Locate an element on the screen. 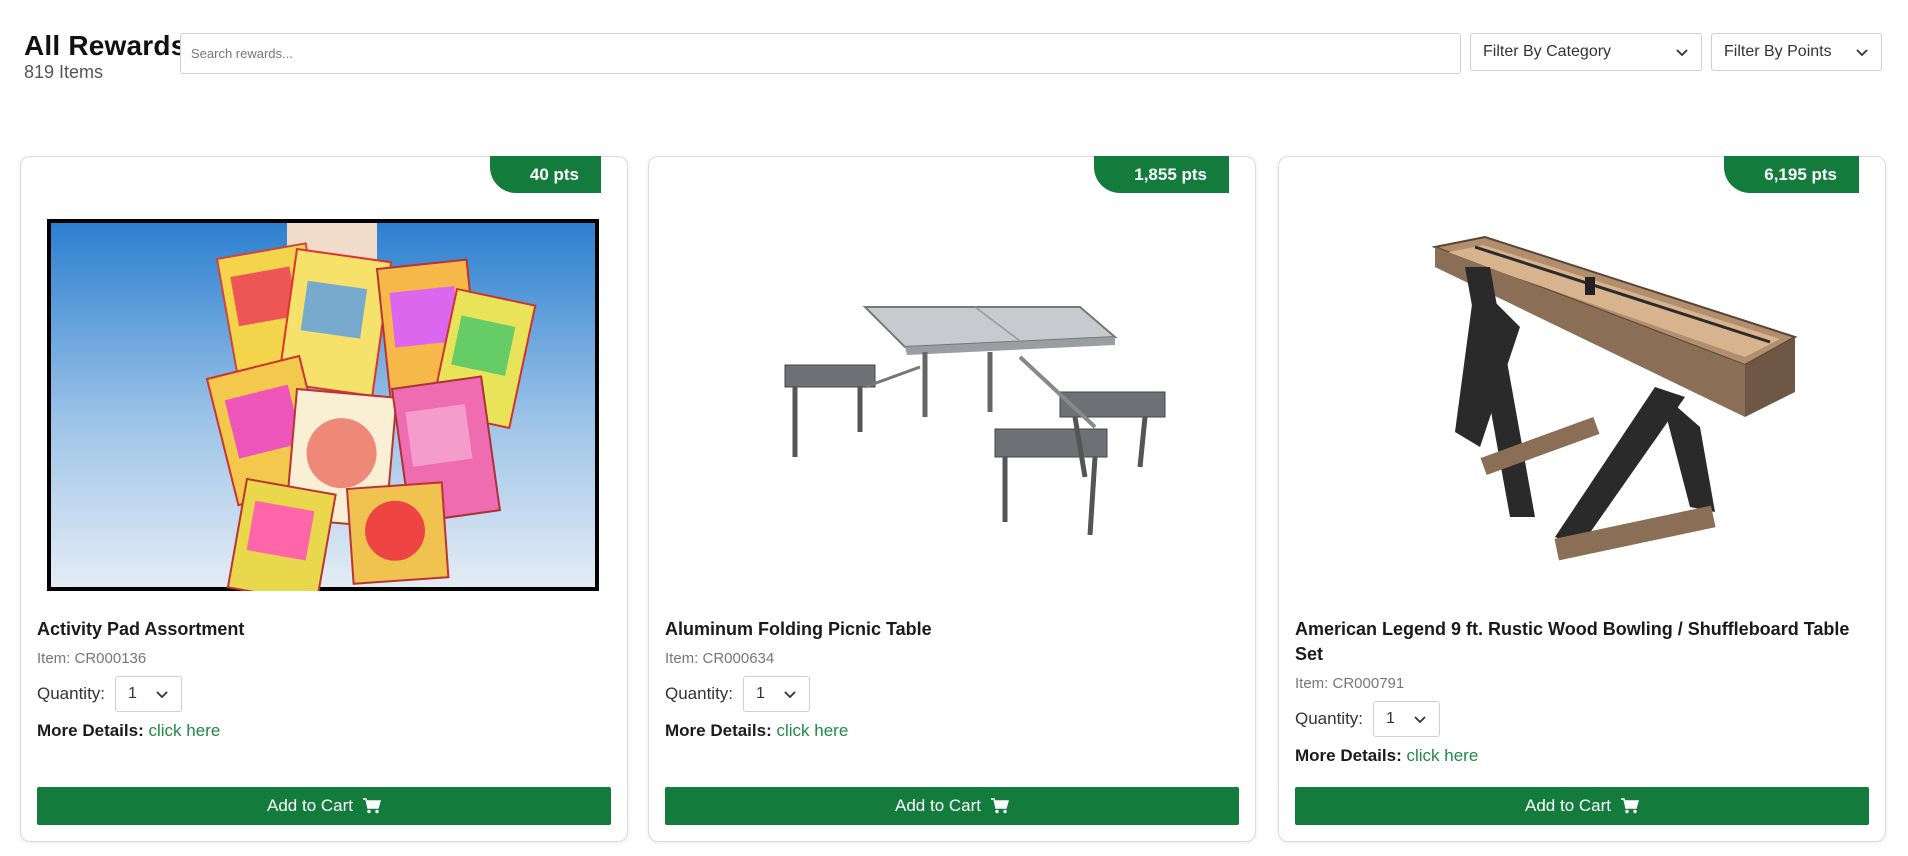 Image resolution: width=1908 pixels, height=856 pixels. search-input is located at coordinates (820, 53).